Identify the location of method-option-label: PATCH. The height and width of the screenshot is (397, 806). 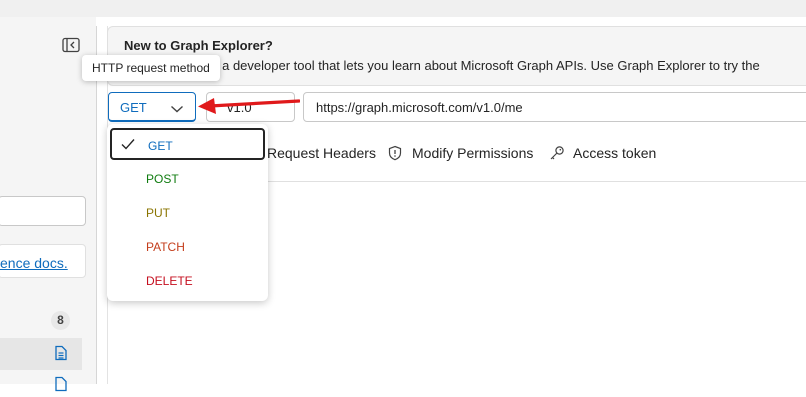
(165, 247).